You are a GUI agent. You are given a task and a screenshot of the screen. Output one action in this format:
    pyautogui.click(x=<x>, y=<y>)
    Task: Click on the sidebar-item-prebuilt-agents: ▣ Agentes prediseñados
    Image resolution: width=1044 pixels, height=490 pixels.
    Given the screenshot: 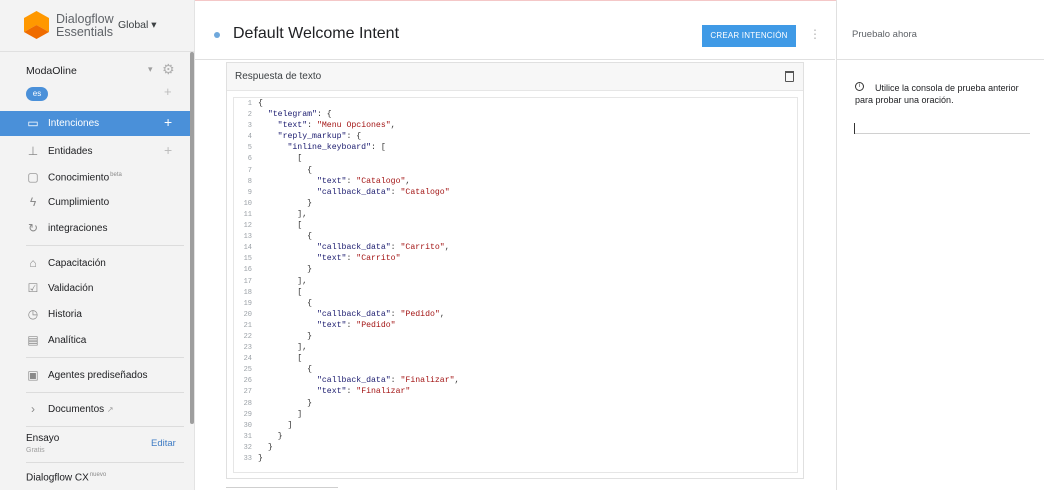 What is the action you would take?
    pyautogui.click(x=95, y=375)
    